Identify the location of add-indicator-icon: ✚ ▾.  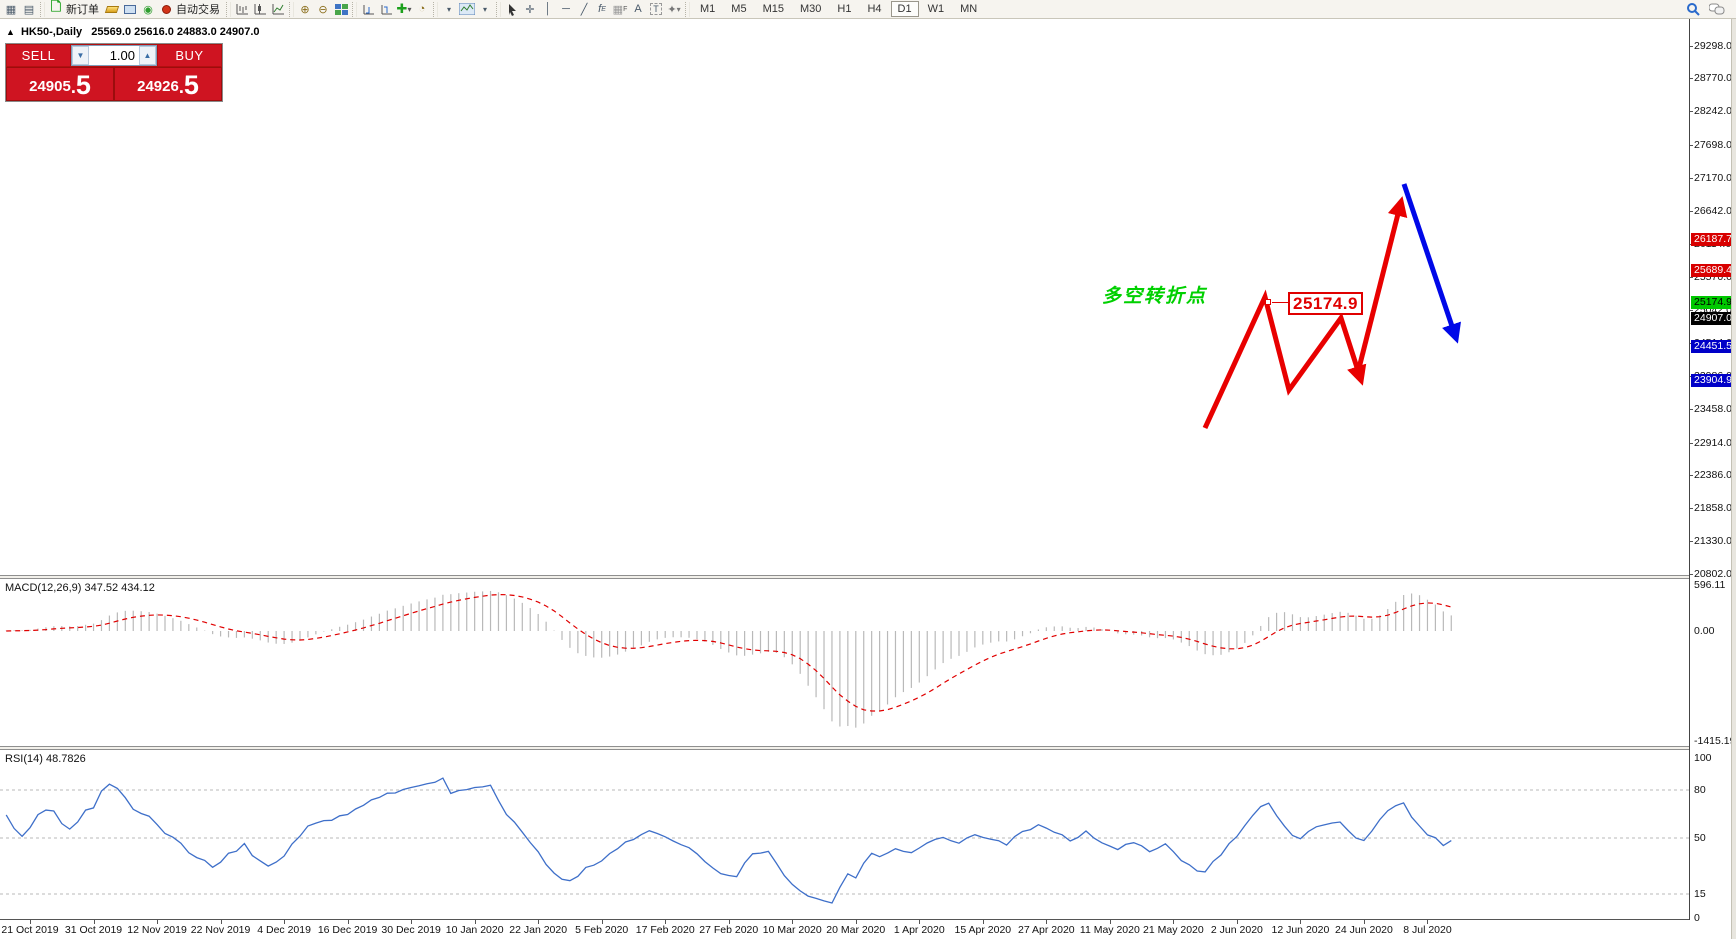
(404, 9).